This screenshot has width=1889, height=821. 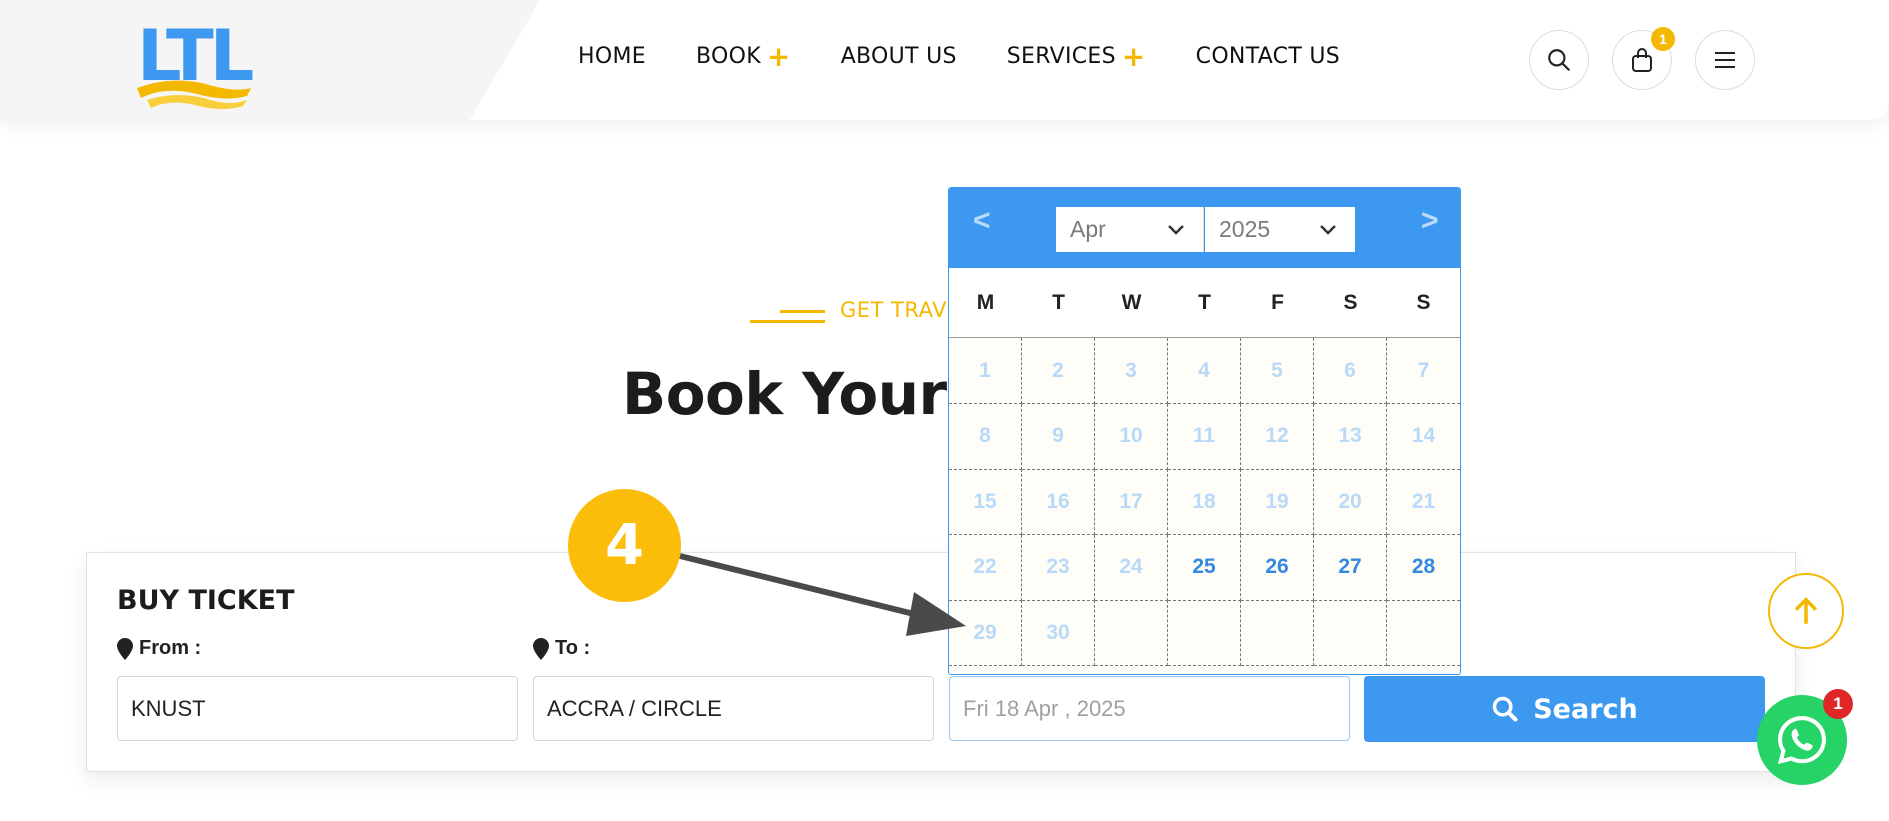 I want to click on calendar-day: 25, so click(x=1204, y=567).